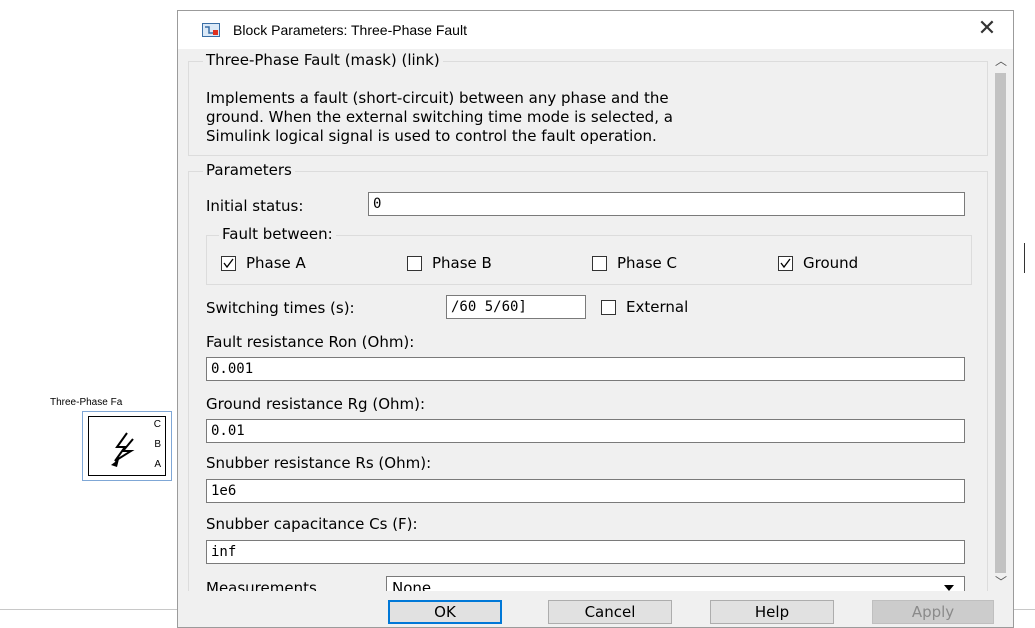  Describe the element at coordinates (123, 449) in the screenshot. I see `lightning-icon` at that location.